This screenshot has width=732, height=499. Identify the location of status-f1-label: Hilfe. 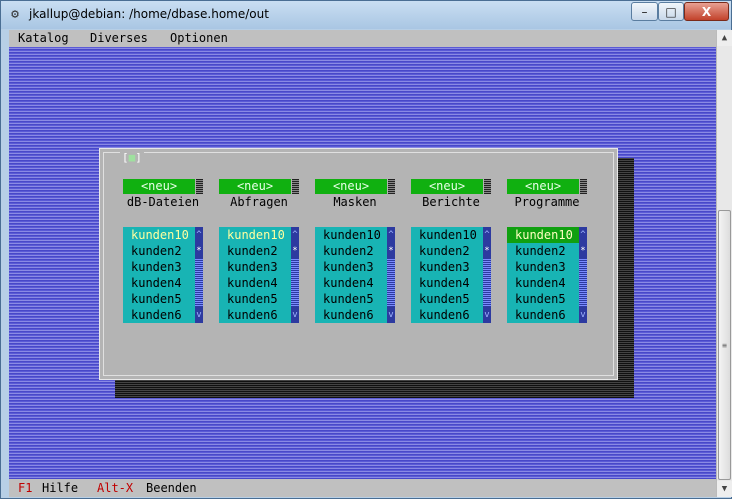
(60, 488).